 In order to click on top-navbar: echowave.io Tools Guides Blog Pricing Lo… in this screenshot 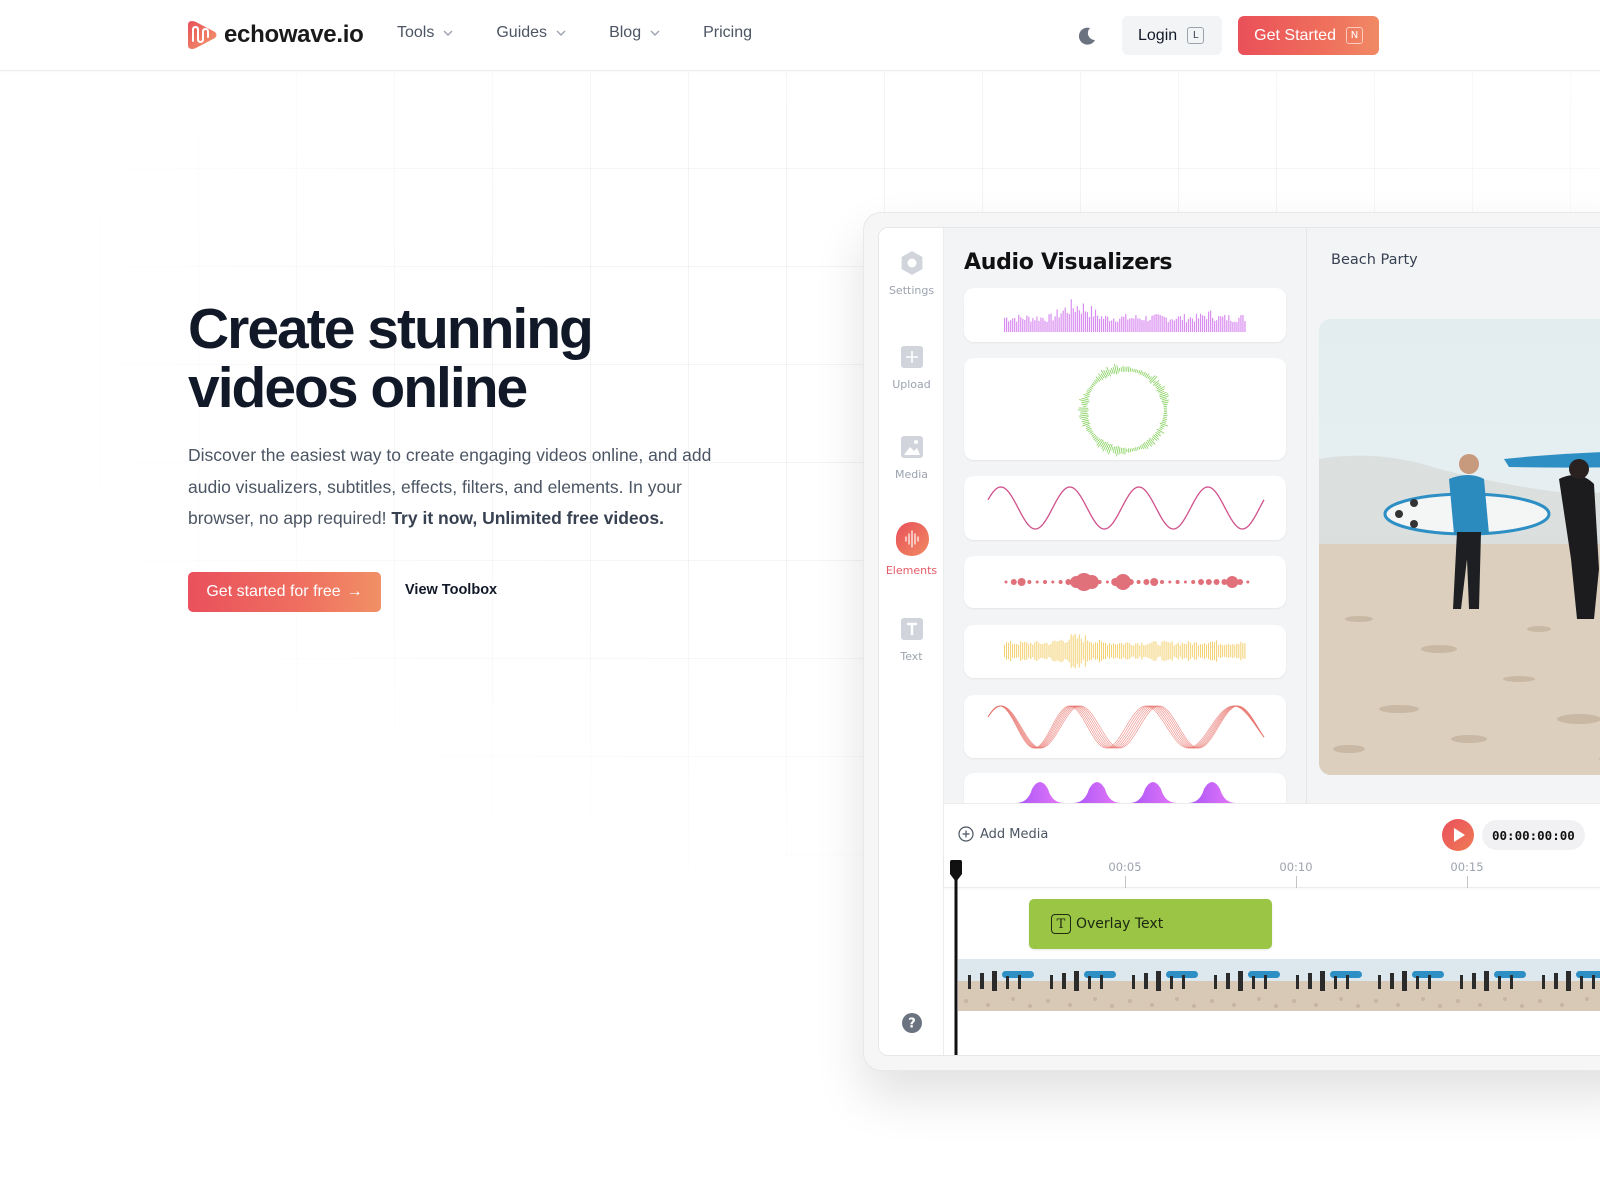, I will do `click(800, 35)`.